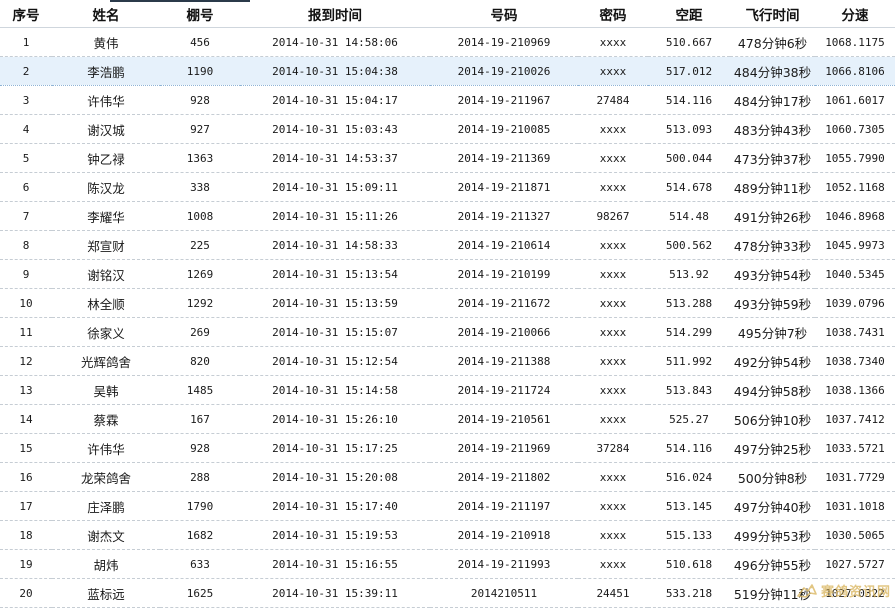  What do you see at coordinates (689, 477) in the screenshot?
I see `cell-distance: 516.024` at bounding box center [689, 477].